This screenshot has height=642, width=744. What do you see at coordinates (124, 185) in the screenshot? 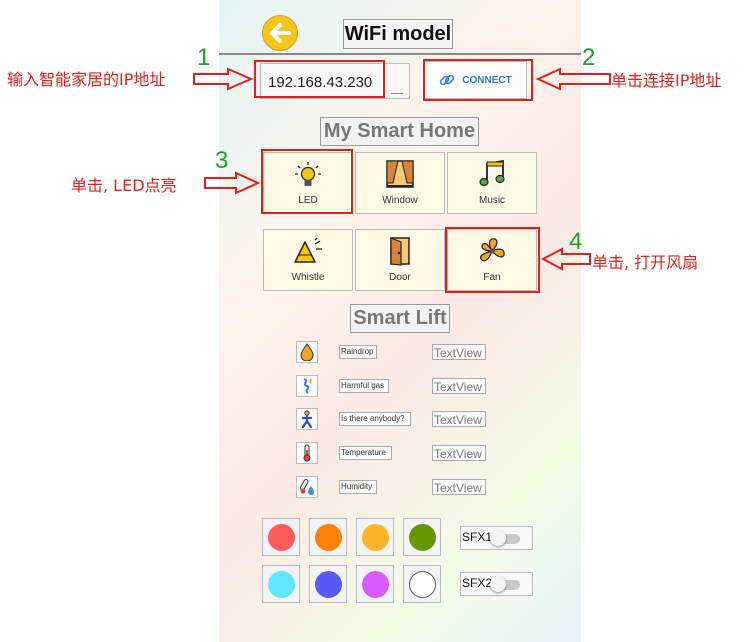
I see `step-3-text: 单击, LED点亮` at bounding box center [124, 185].